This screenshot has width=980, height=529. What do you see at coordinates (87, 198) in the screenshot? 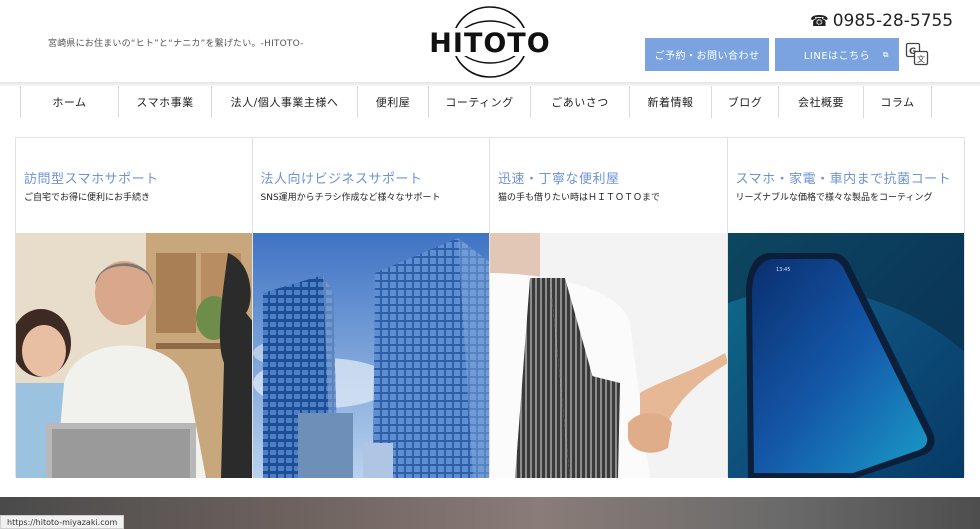
I see `card-subtitle: ご自宅でお得に便利にお手続き` at bounding box center [87, 198].